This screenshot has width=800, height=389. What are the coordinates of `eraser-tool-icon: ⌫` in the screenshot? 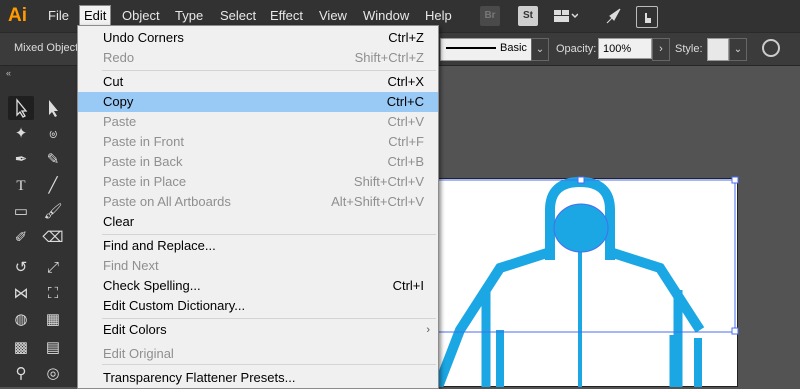 It's located at (53, 238).